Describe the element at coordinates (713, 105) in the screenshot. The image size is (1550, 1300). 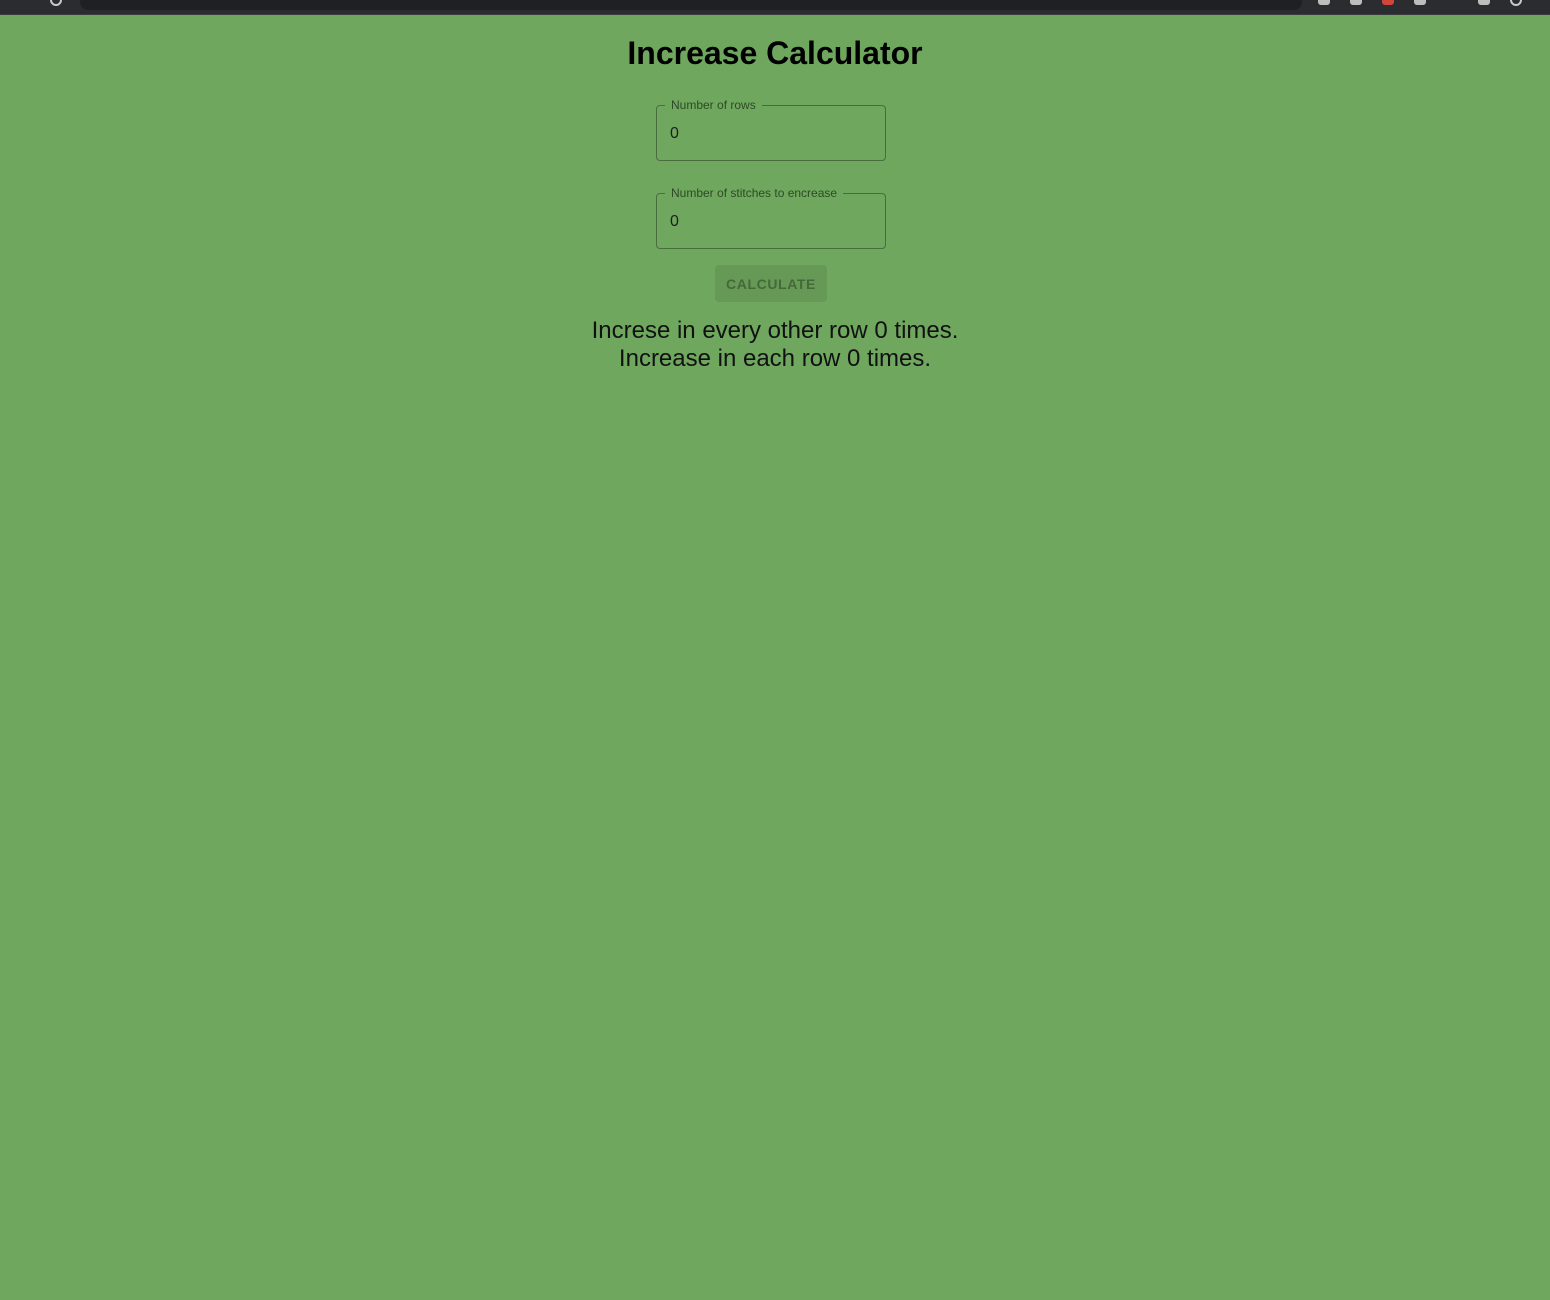
I see `rows-field-label: Number of rows` at that location.